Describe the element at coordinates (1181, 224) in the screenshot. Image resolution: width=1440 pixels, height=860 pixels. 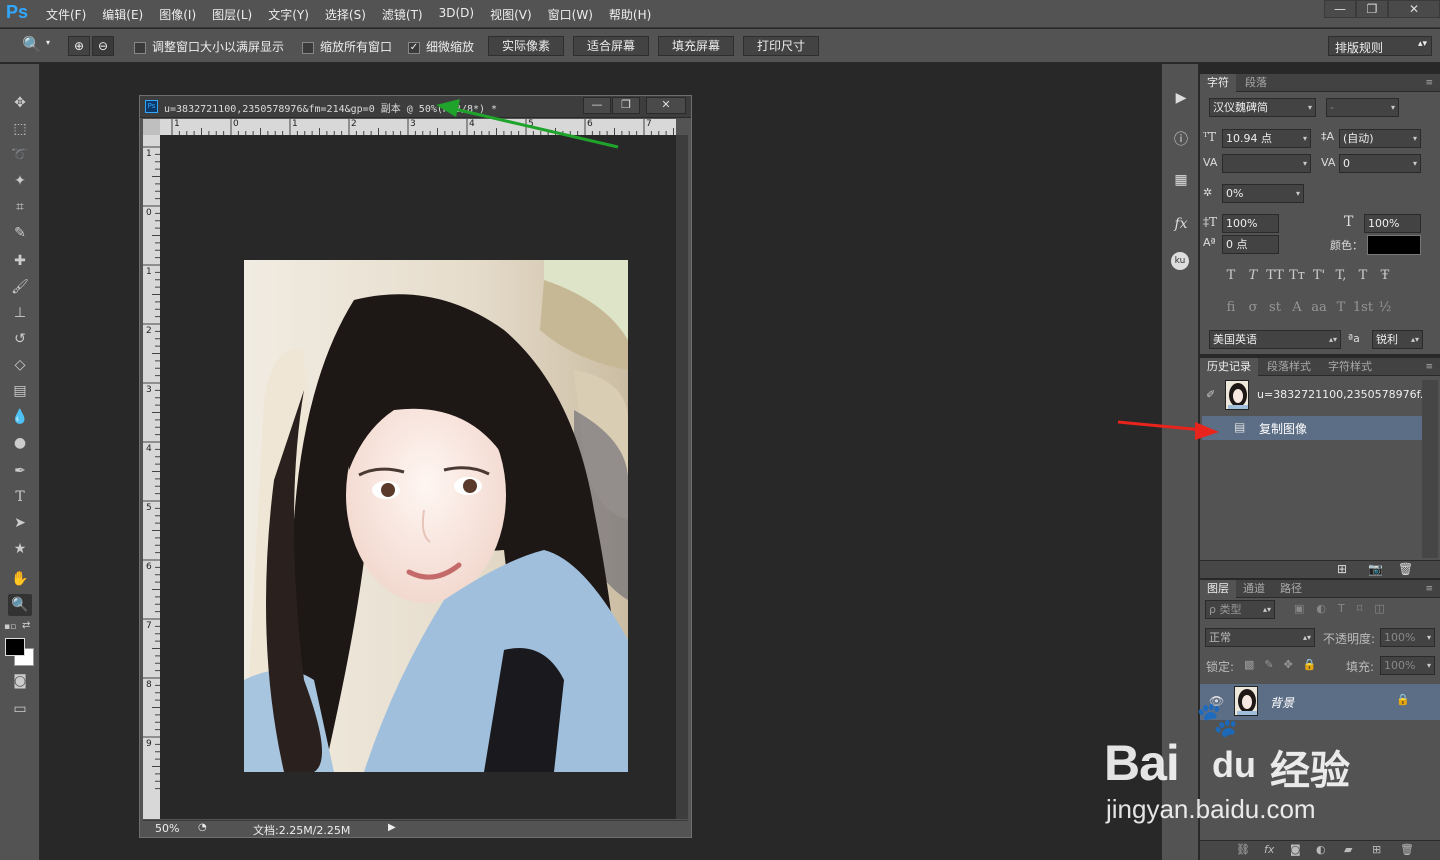
I see `styles-fx-icon: fx` at that location.